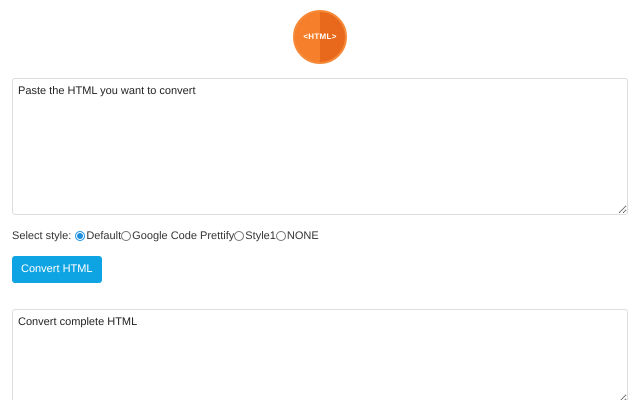 This screenshot has width=640, height=400. I want to click on logo-text: <HTML>, so click(320, 37).